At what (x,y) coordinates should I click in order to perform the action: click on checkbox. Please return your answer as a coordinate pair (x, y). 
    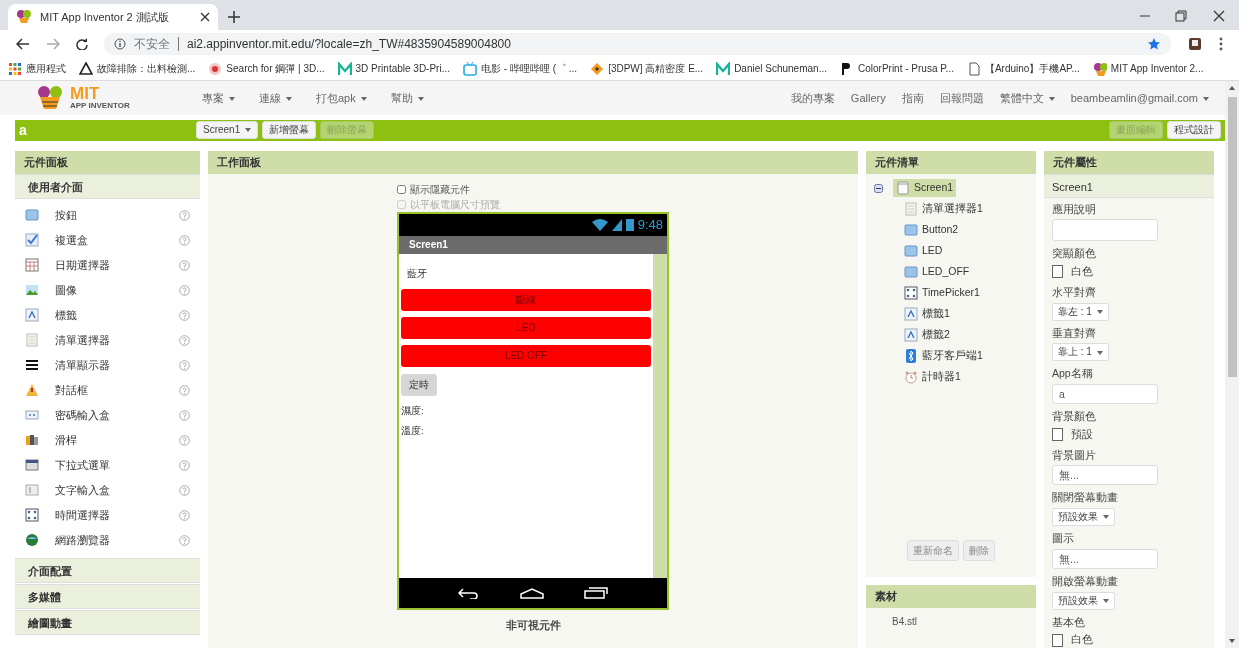
    Looking at the image, I should click on (401, 189).